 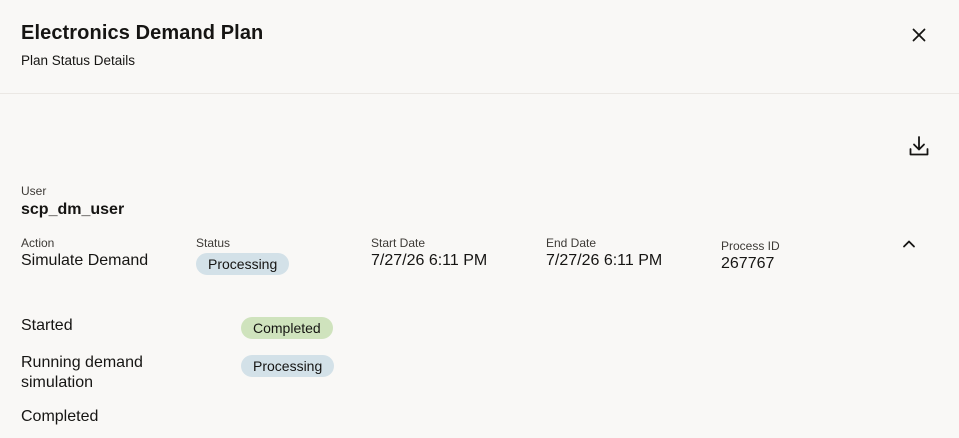 What do you see at coordinates (243, 264) in the screenshot?
I see `status-badge: Processing` at bounding box center [243, 264].